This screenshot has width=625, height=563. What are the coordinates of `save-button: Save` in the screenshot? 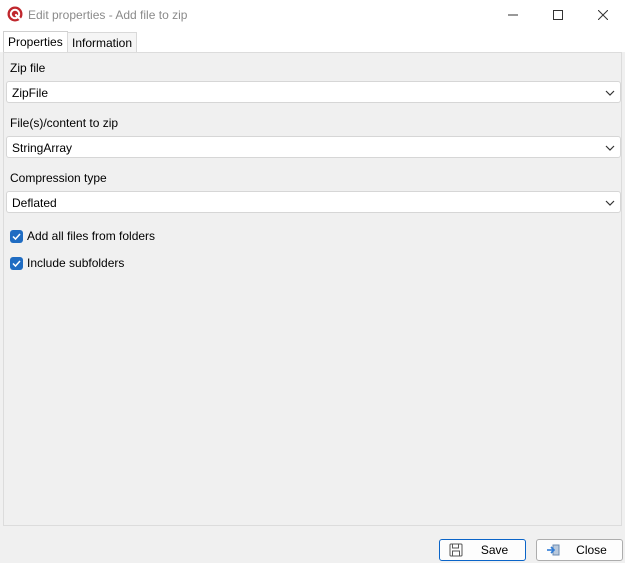 It's located at (482, 550).